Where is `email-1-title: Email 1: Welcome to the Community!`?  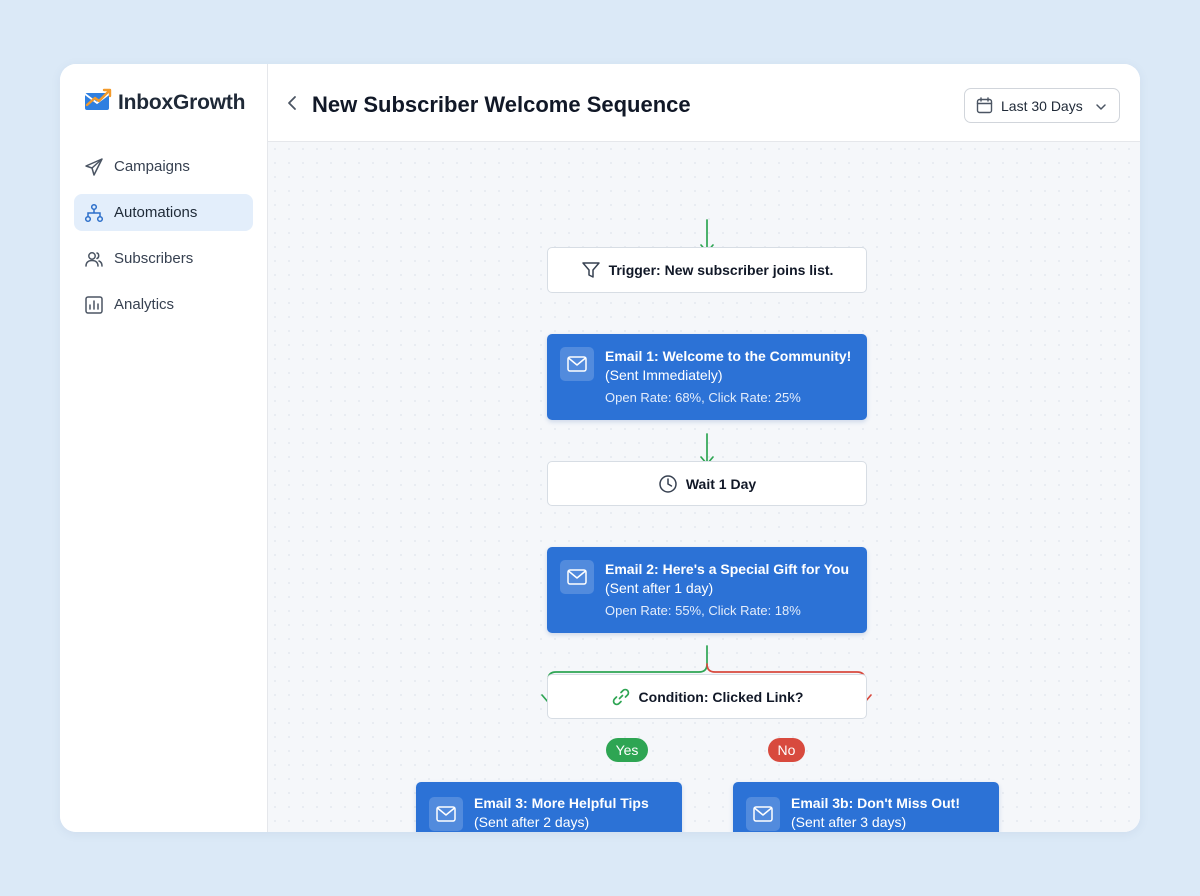 email-1-title: Email 1: Welcome to the Community! is located at coordinates (728, 356).